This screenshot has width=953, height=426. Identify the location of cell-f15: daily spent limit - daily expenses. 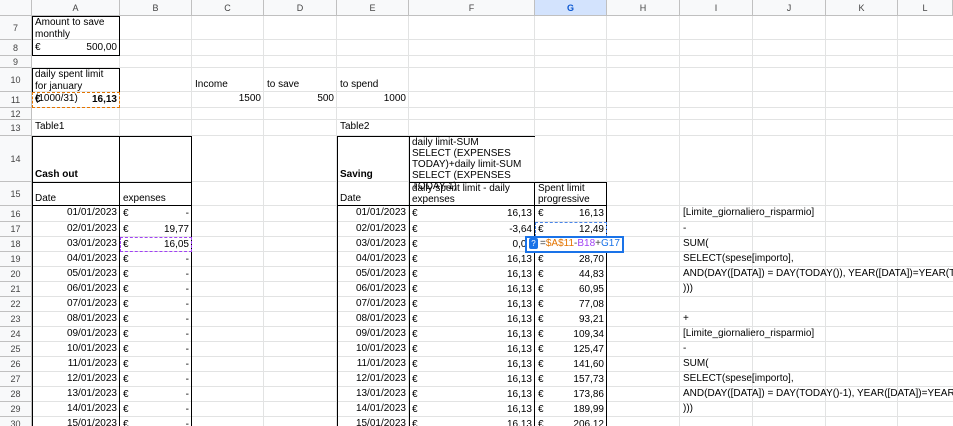
(472, 194).